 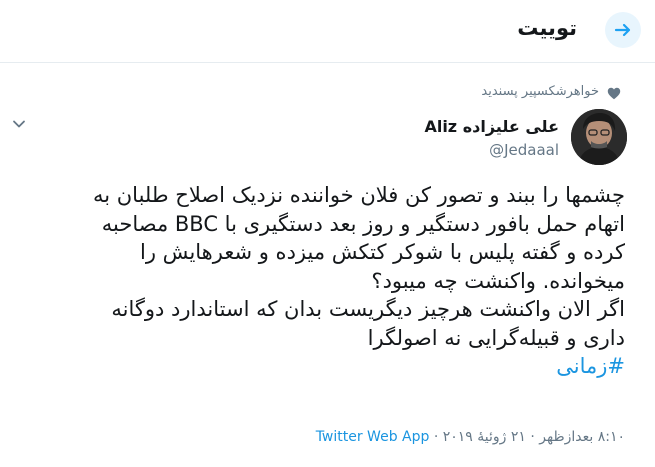 I want to click on arrow-right-icon, so click(x=622, y=30).